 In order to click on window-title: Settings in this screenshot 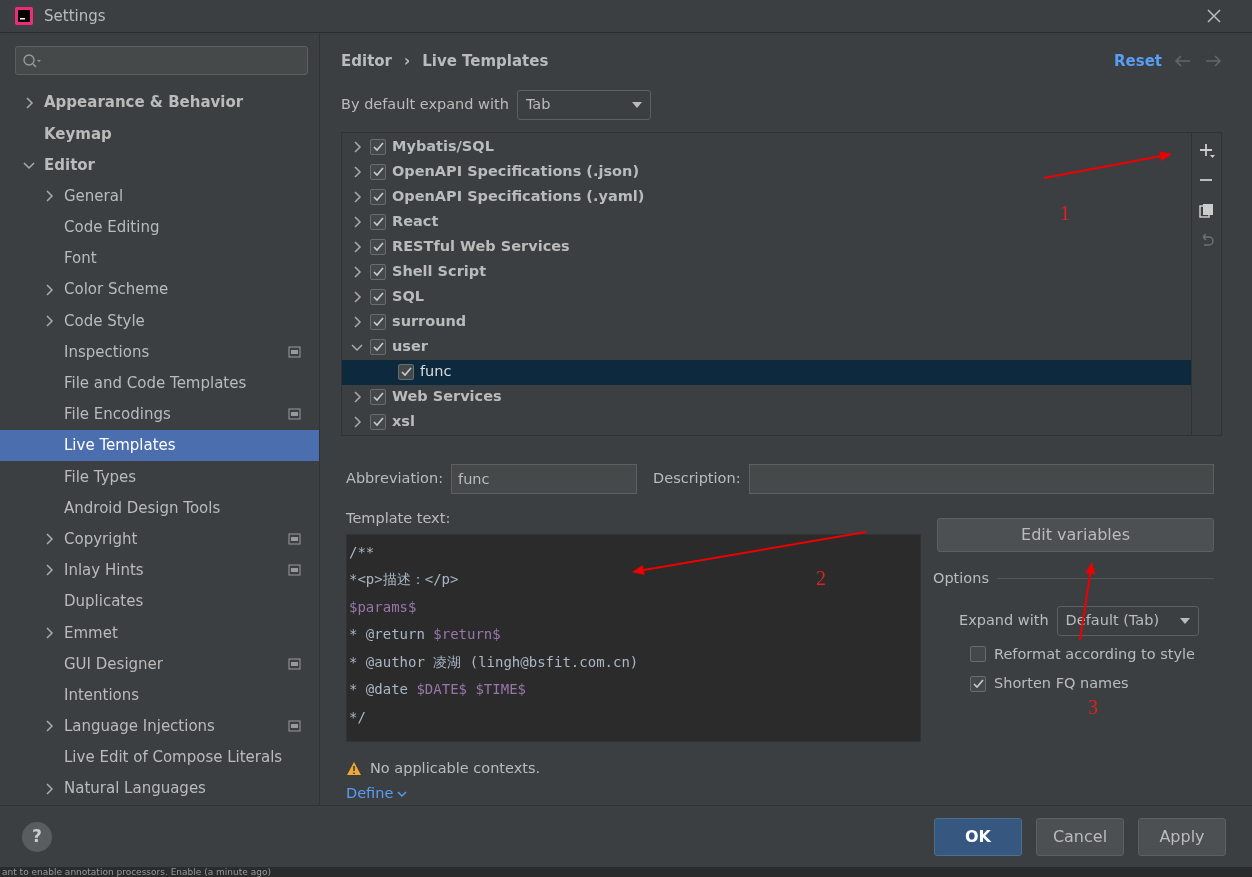, I will do `click(75, 16)`.